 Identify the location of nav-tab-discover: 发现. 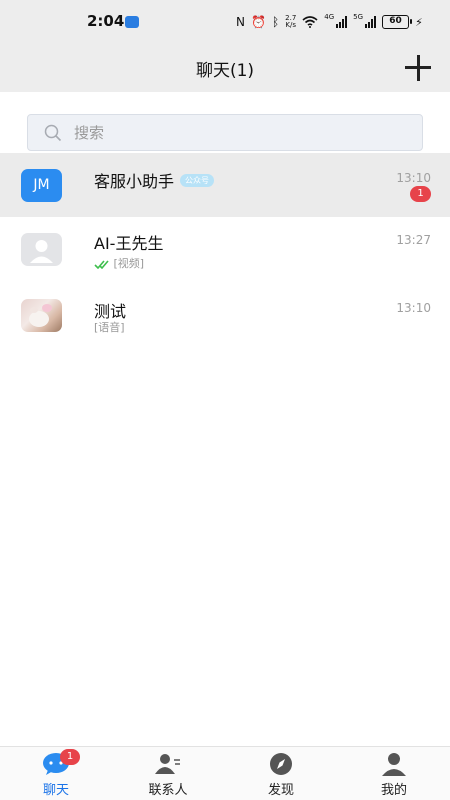
(281, 773).